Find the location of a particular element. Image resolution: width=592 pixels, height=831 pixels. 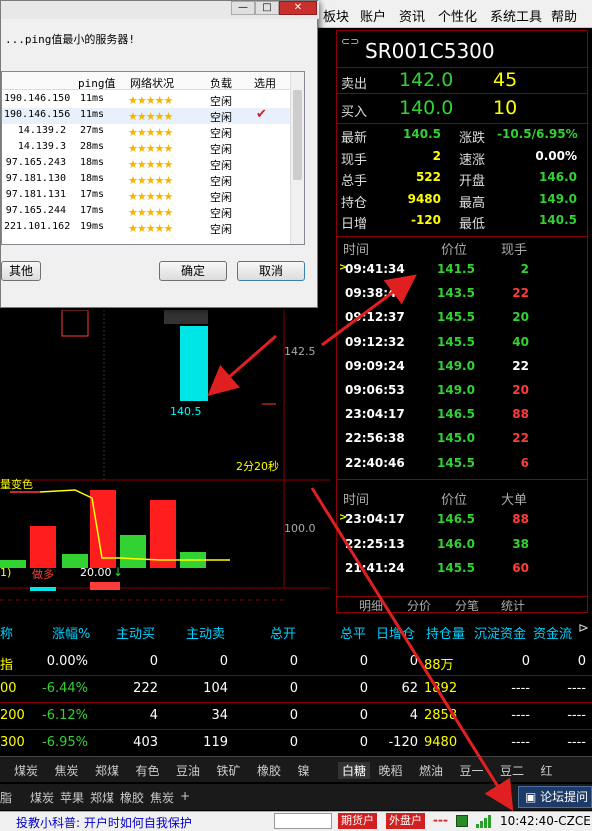

server-ip: 97.165.244 is located at coordinates (35, 210).